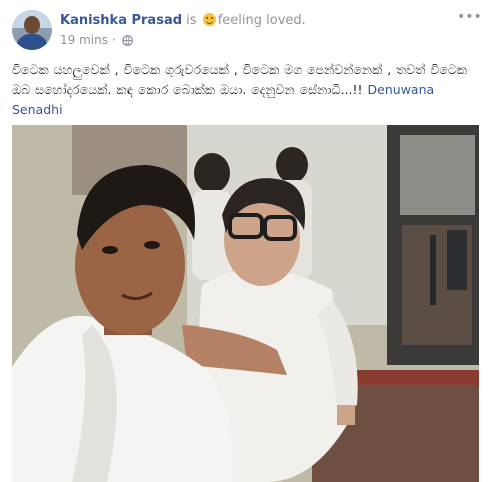 The height and width of the screenshot is (482, 489). What do you see at coordinates (183, 21) in the screenshot?
I see `post-title-line: Kanishka Prasad is feeling loved.` at bounding box center [183, 21].